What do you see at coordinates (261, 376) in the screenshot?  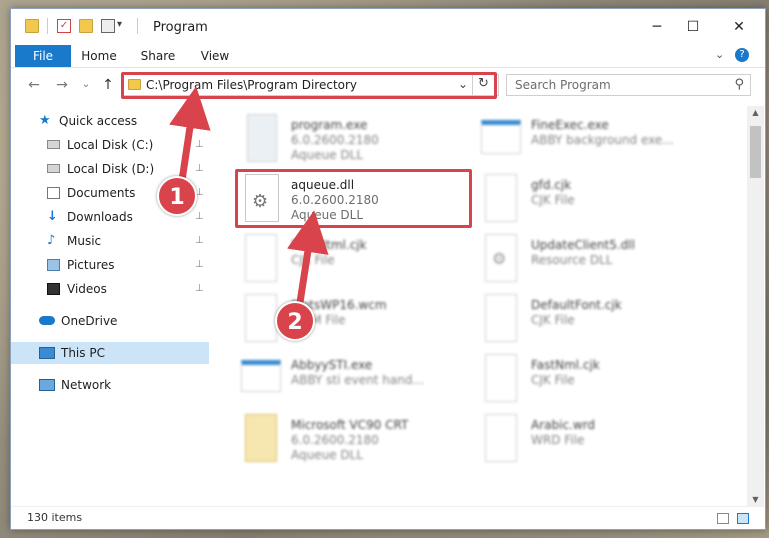 I see `window-icon` at bounding box center [261, 376].